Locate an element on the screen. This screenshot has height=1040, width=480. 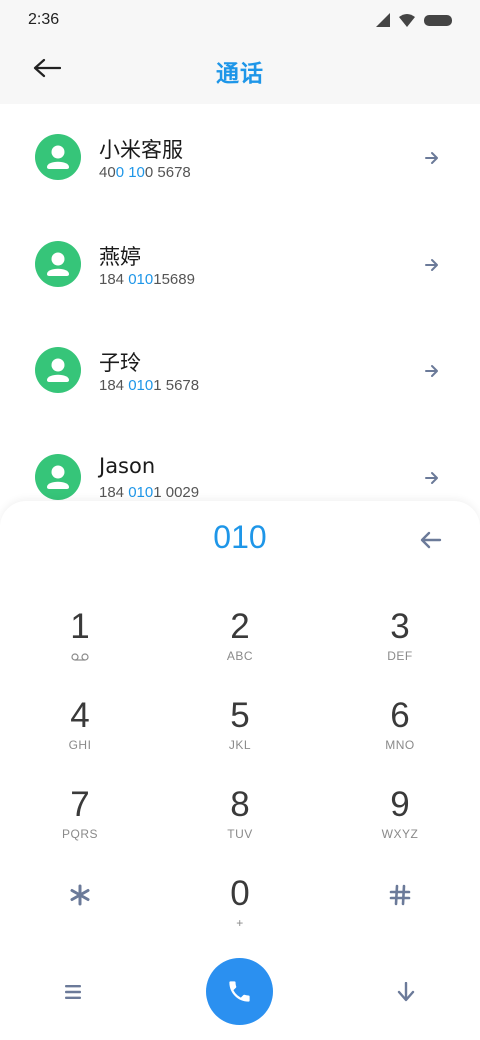
key-digit: 0 is located at coordinates (240, 893).